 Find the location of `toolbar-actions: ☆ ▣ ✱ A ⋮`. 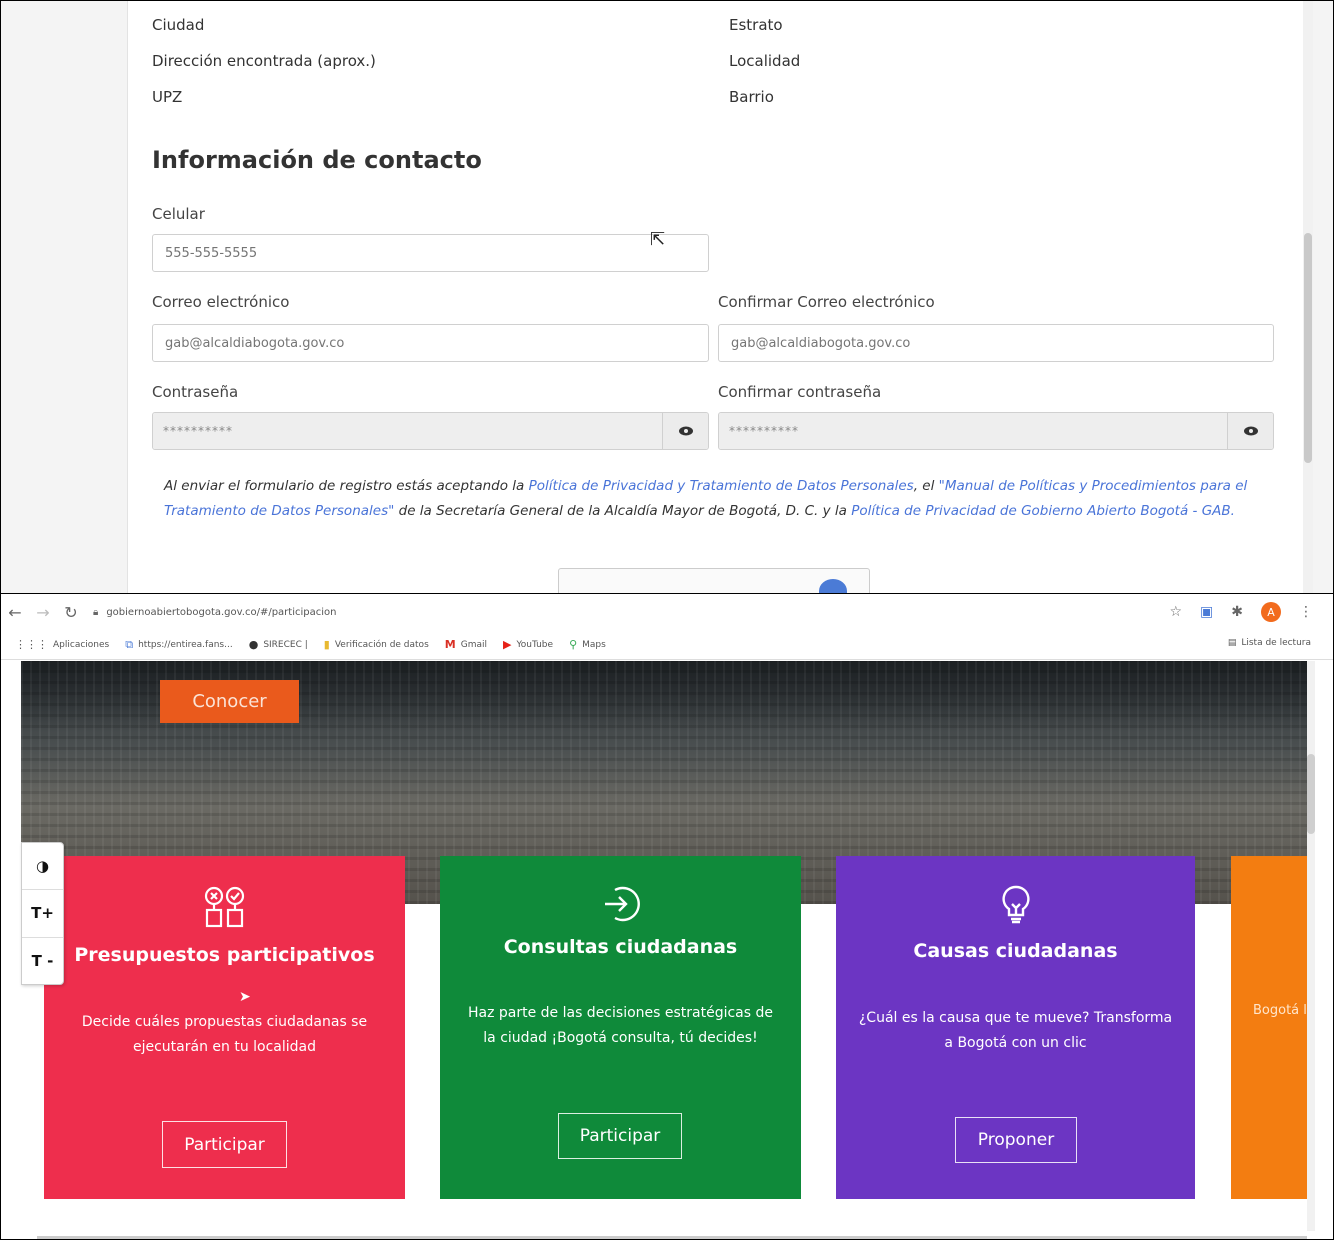

toolbar-actions: ☆ ▣ ✱ A ⋮ is located at coordinates (1241, 612).